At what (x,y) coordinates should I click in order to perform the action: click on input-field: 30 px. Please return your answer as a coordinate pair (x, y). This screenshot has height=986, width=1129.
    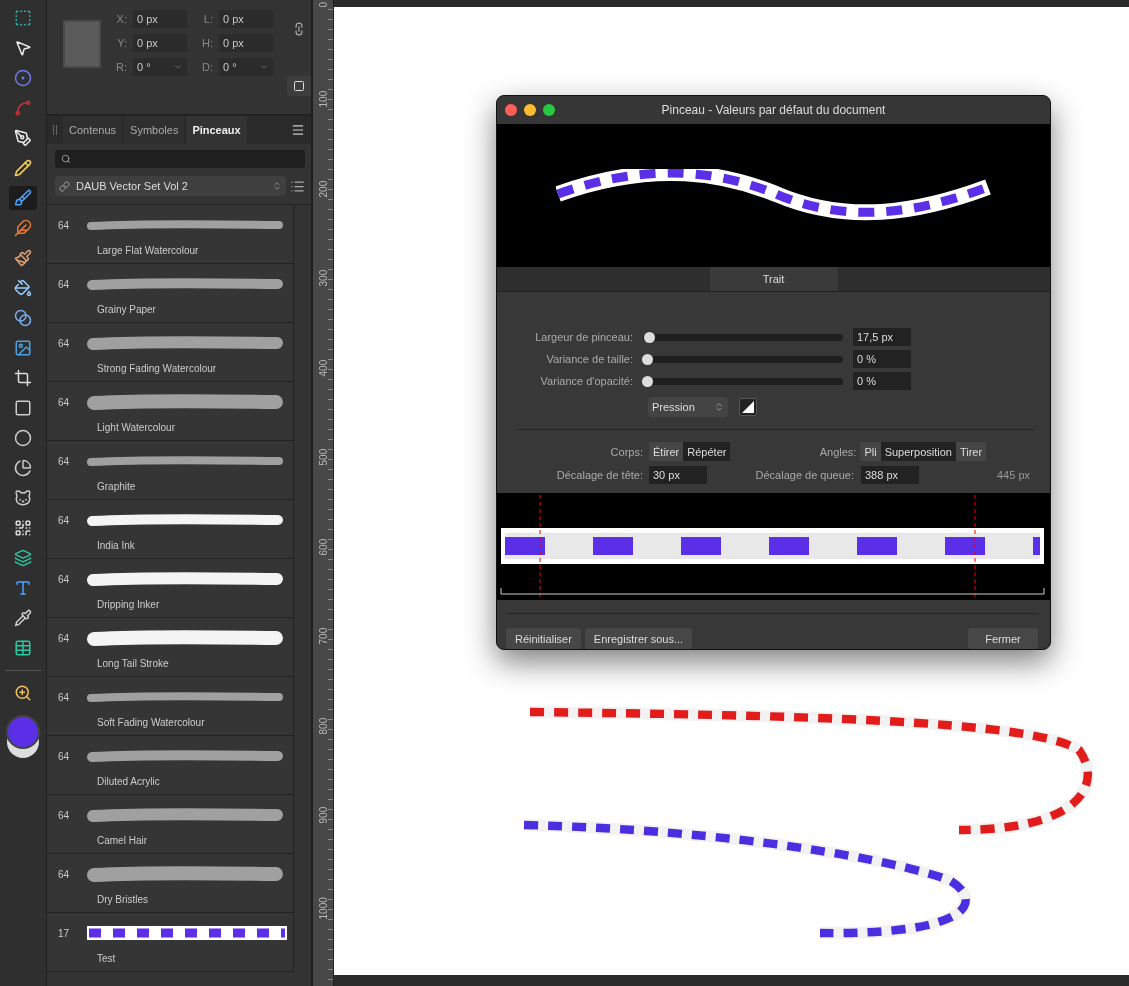
    Looking at the image, I should click on (678, 474).